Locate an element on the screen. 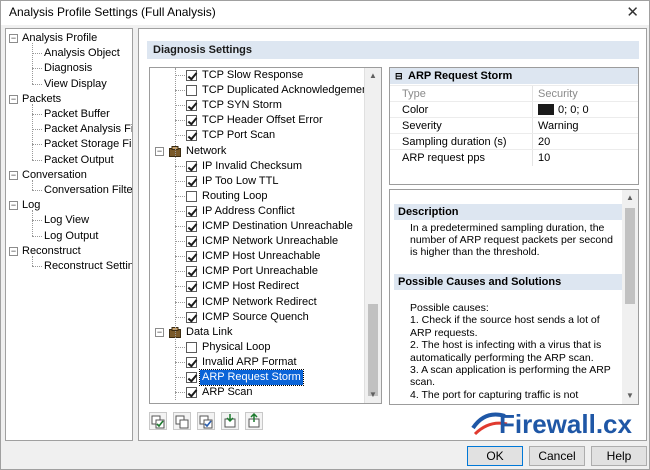  property-key: Type is located at coordinates (414, 94).